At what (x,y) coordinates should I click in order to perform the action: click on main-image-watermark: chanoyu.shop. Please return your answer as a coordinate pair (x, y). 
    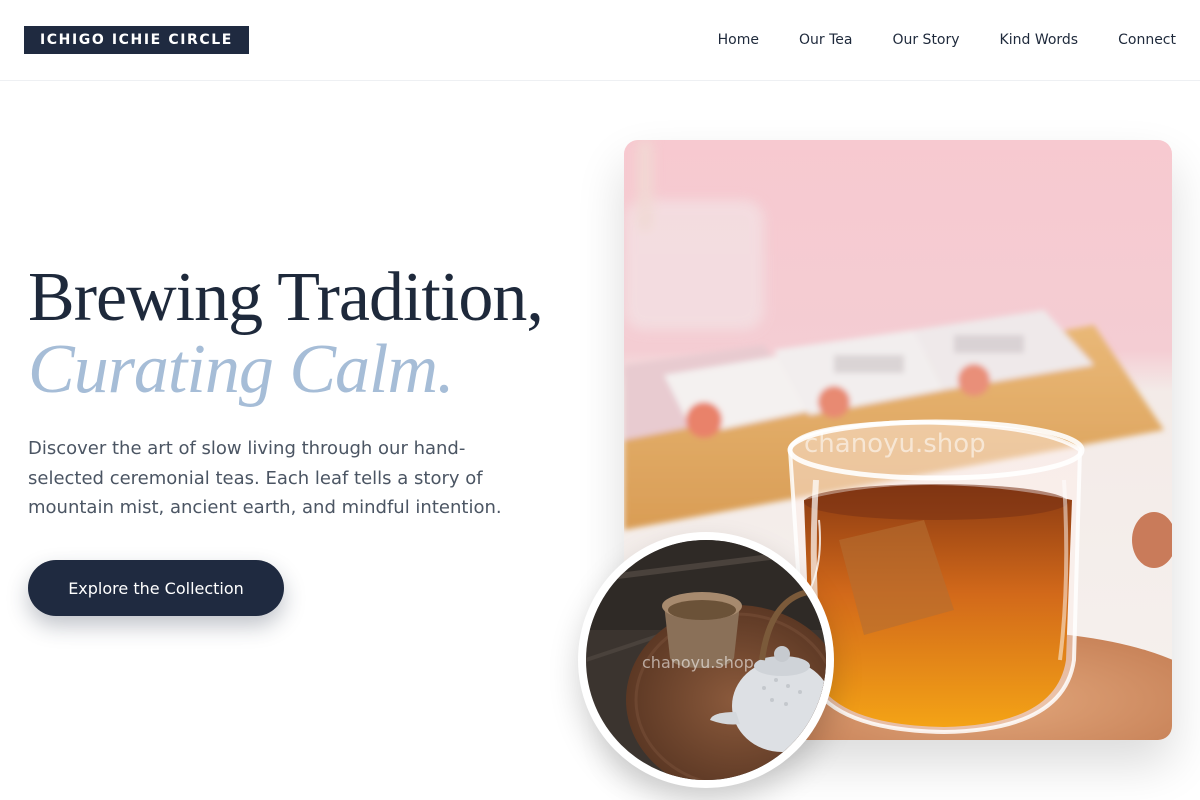
    Looking at the image, I should click on (895, 444).